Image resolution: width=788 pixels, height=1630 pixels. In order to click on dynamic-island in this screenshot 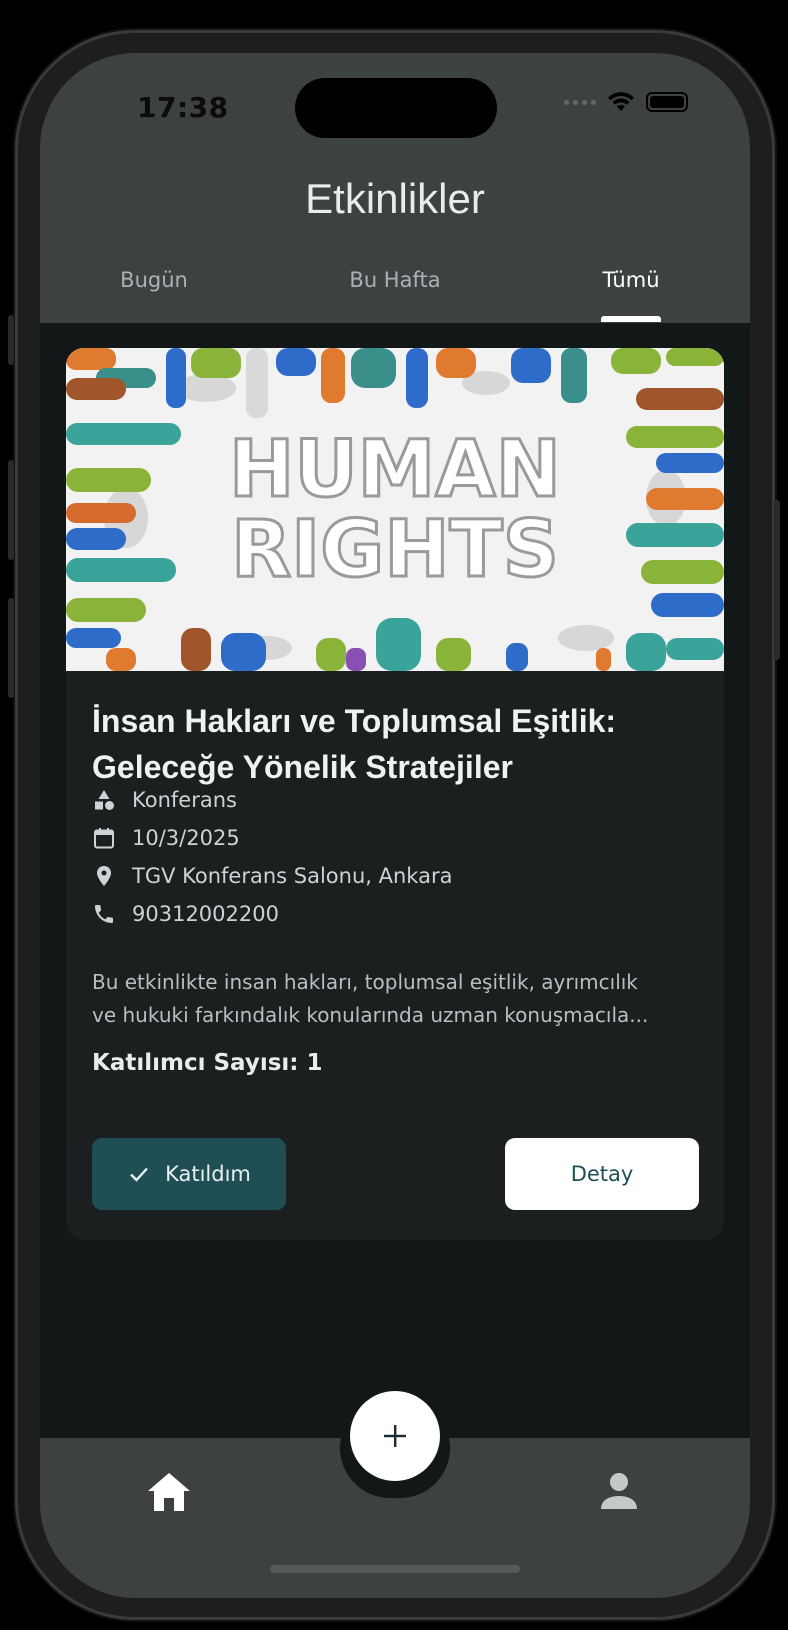, I will do `click(396, 108)`.